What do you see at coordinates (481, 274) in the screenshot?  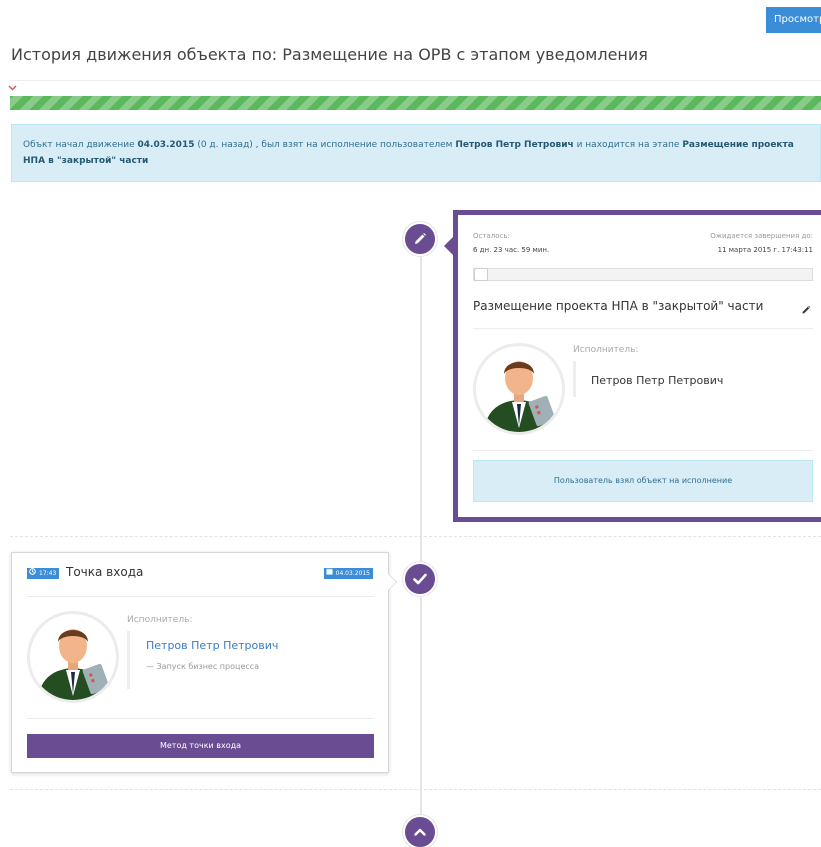 I see `stage-progress-handle` at bounding box center [481, 274].